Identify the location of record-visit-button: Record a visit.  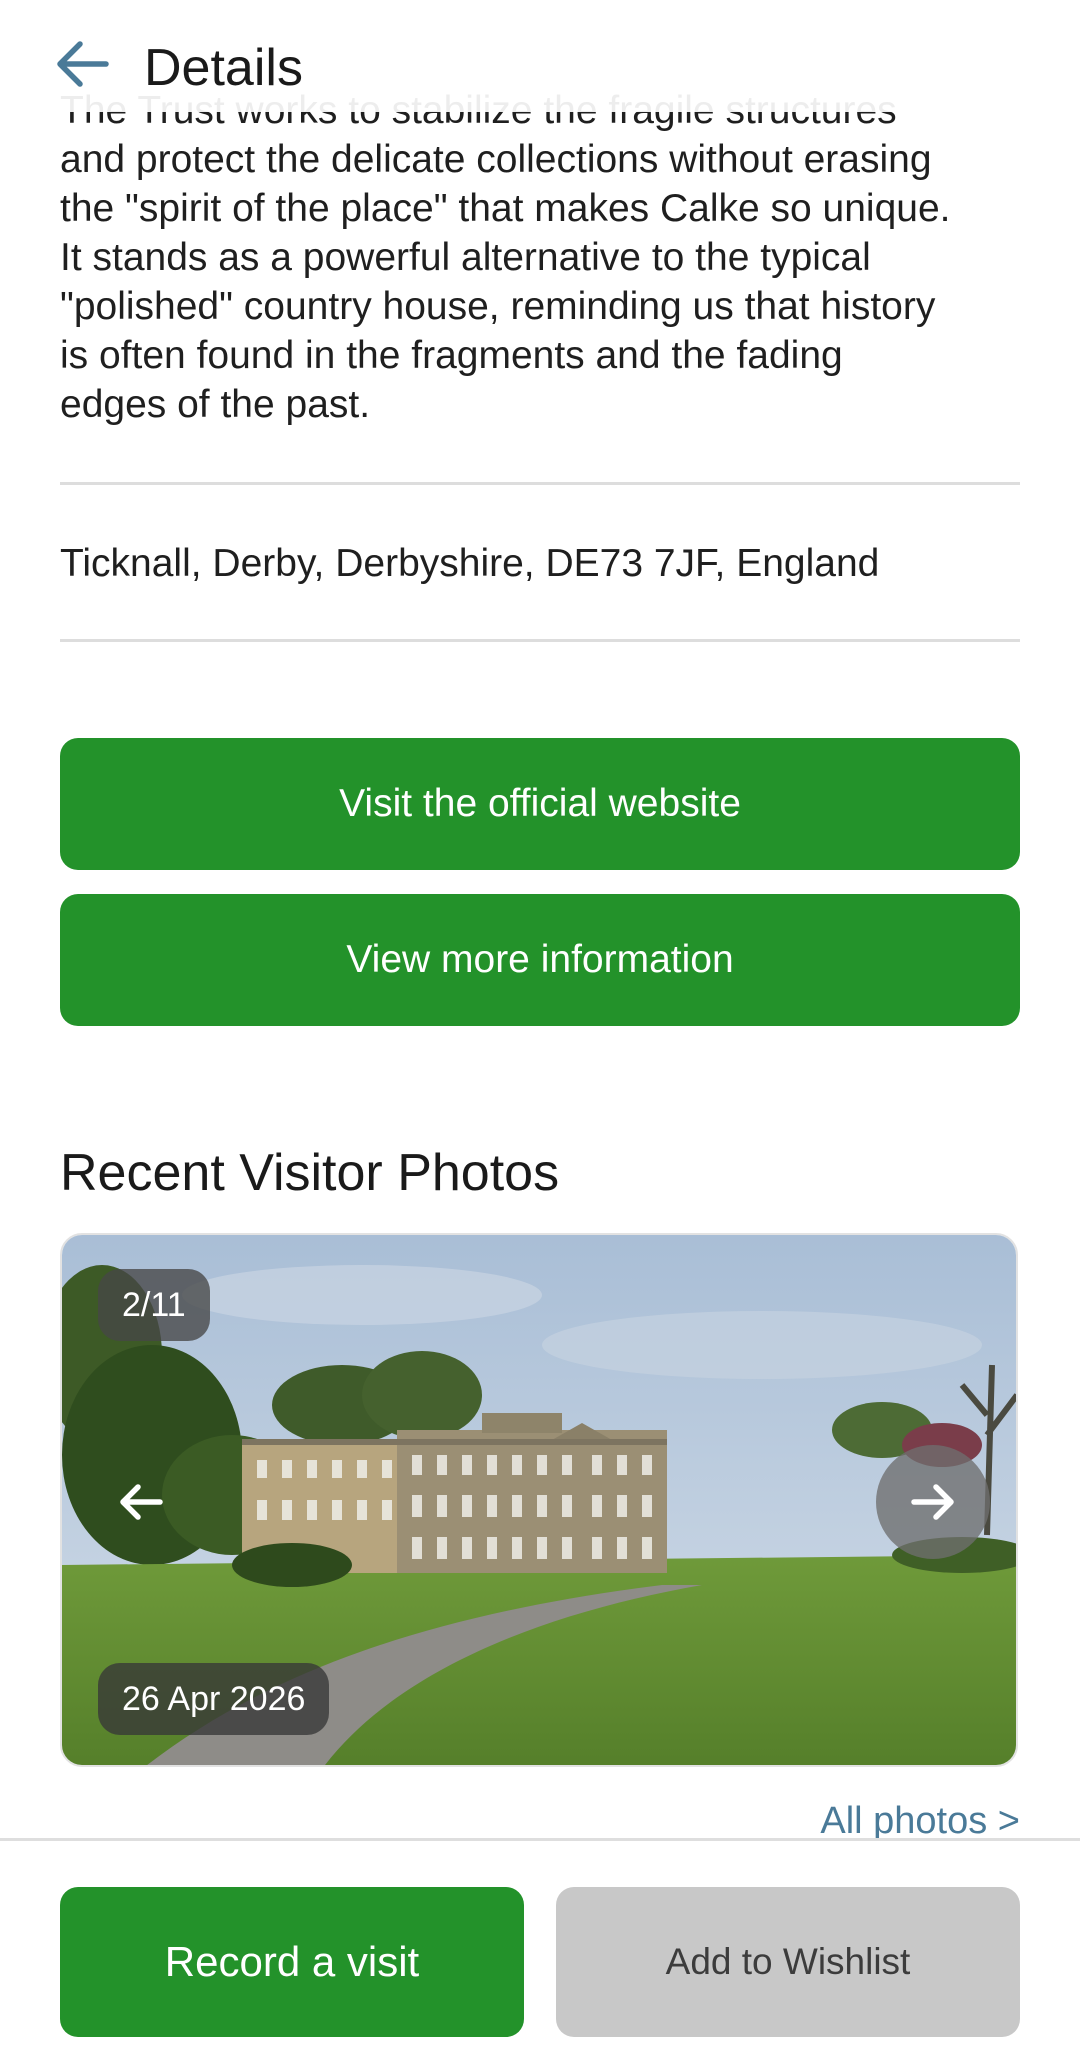
(292, 1962).